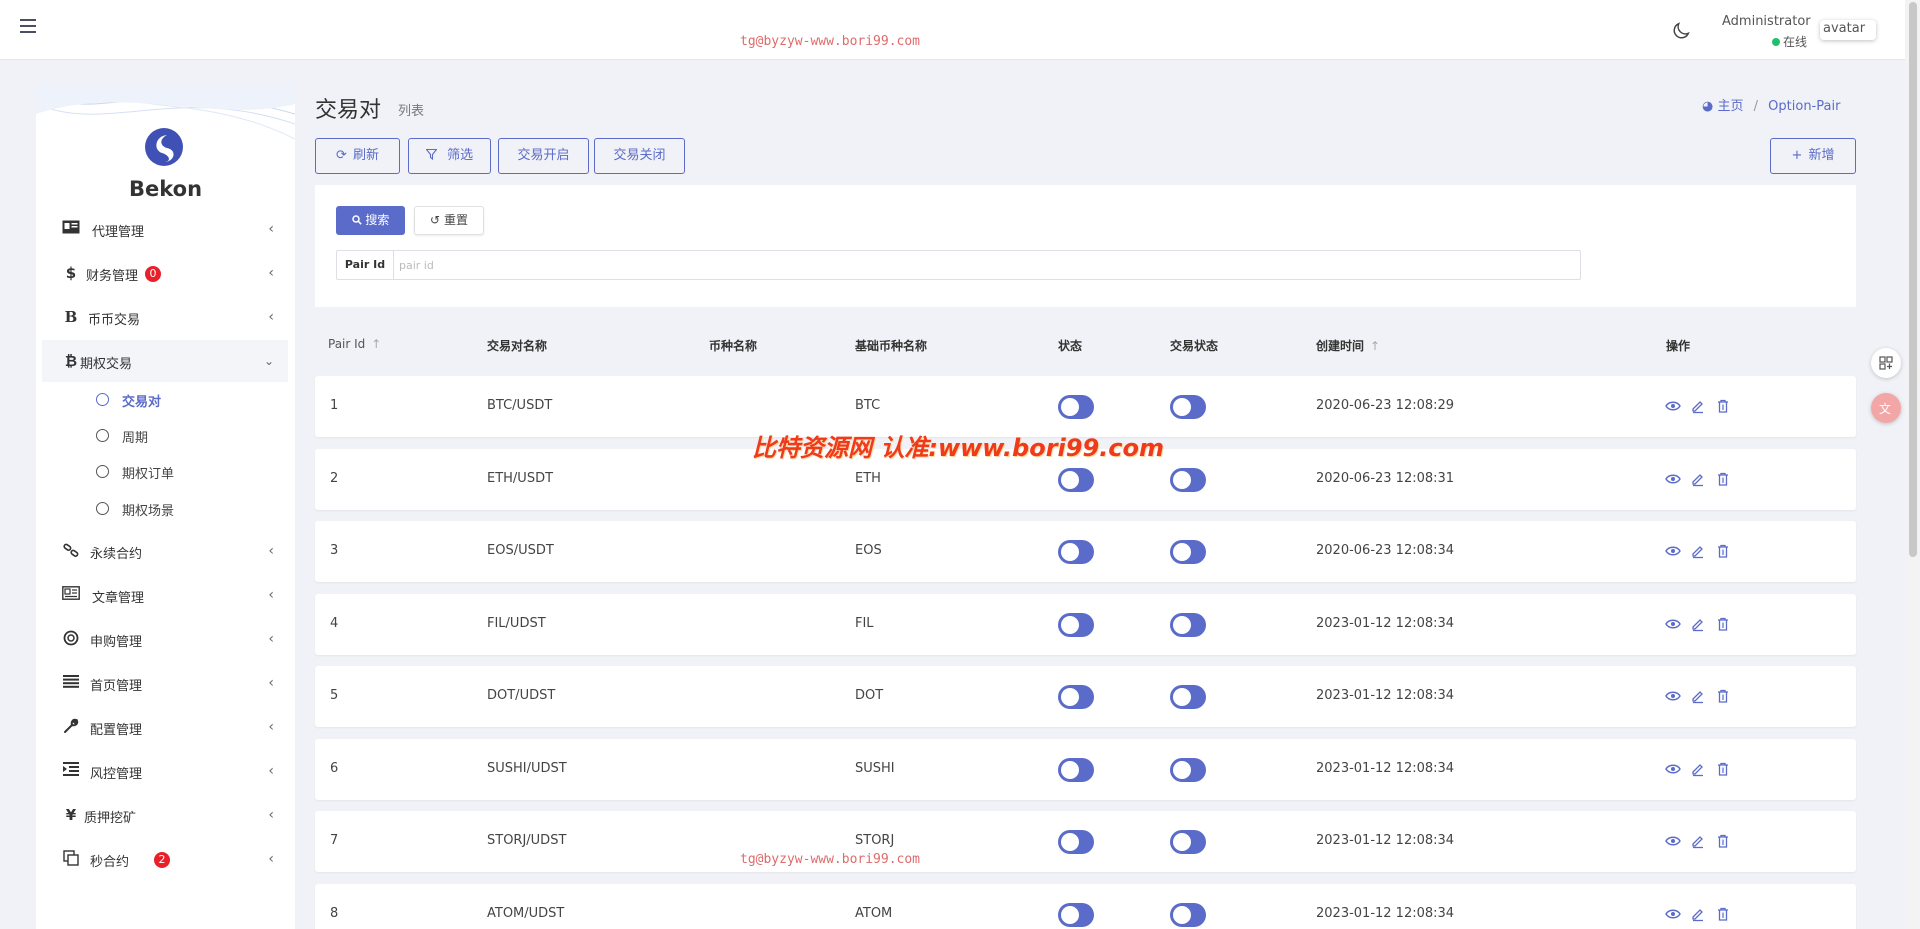 The image size is (1920, 929). Describe the element at coordinates (165, 815) in the screenshot. I see `sidebar-item-staking: ¥ 质押挖矿 ‹` at that location.